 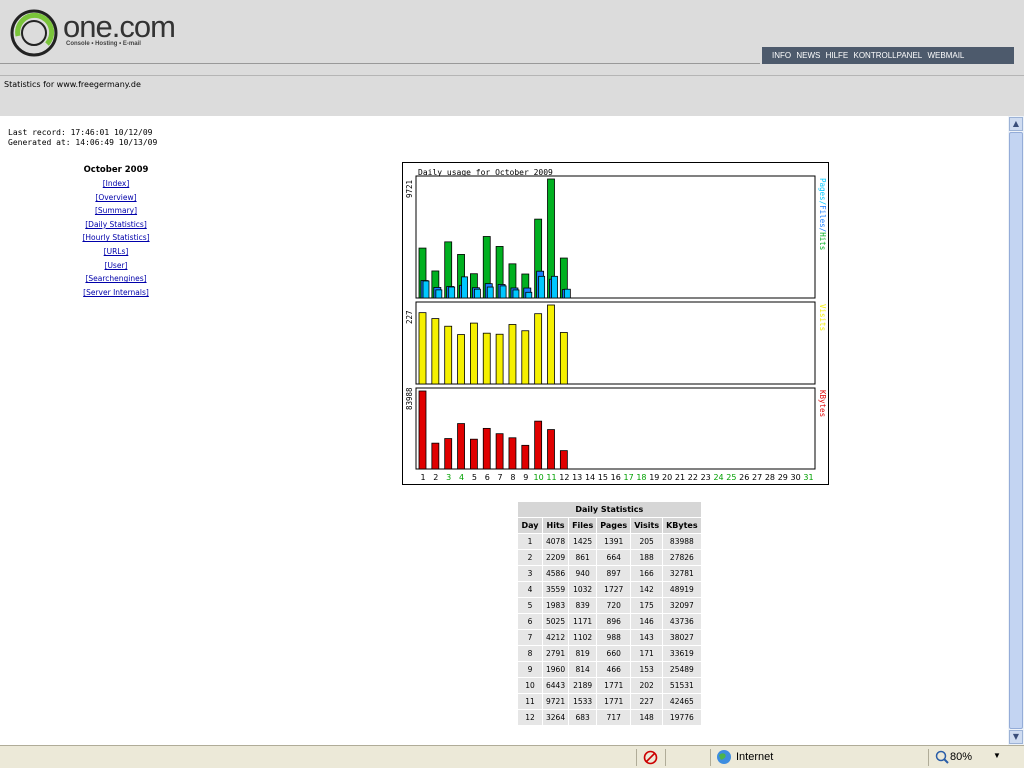 I want to click on table-cell-day: 11, so click(x=530, y=701).